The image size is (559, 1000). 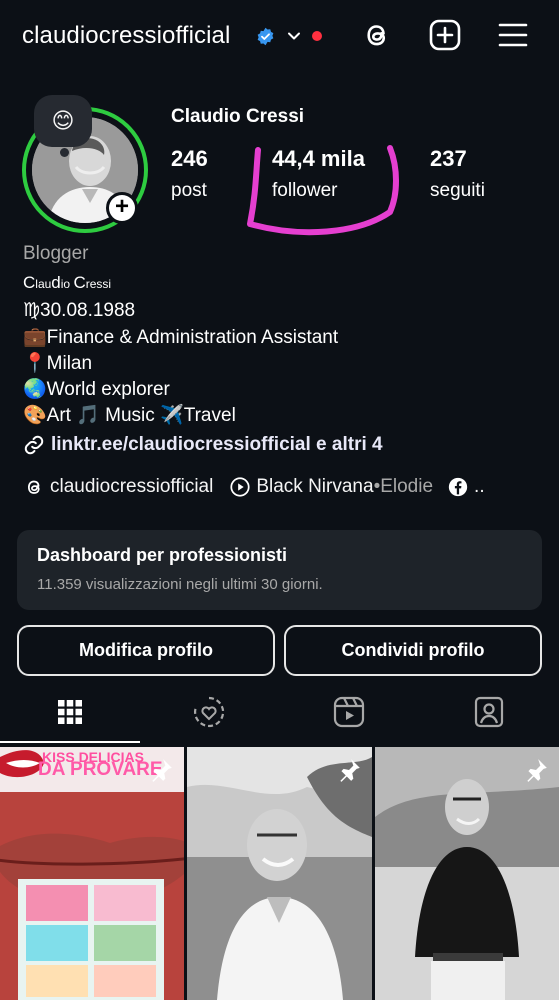 What do you see at coordinates (314, 487) in the screenshot?
I see `music-artist-chip: Black Nirvana` at bounding box center [314, 487].